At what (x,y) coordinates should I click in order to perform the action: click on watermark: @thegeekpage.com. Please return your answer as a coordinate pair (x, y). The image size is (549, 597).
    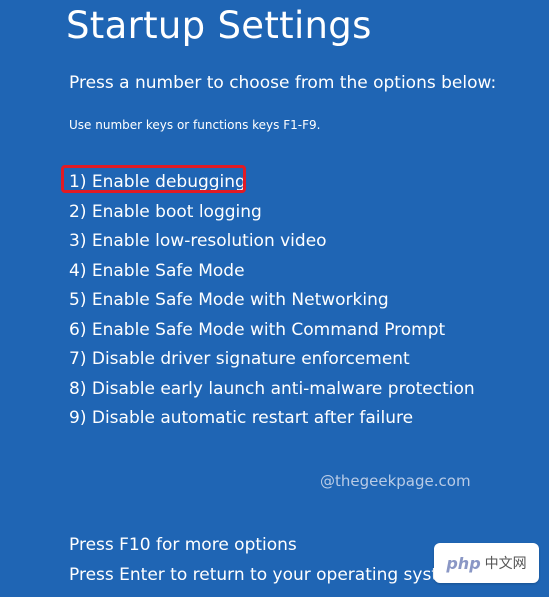
    Looking at the image, I should click on (395, 481).